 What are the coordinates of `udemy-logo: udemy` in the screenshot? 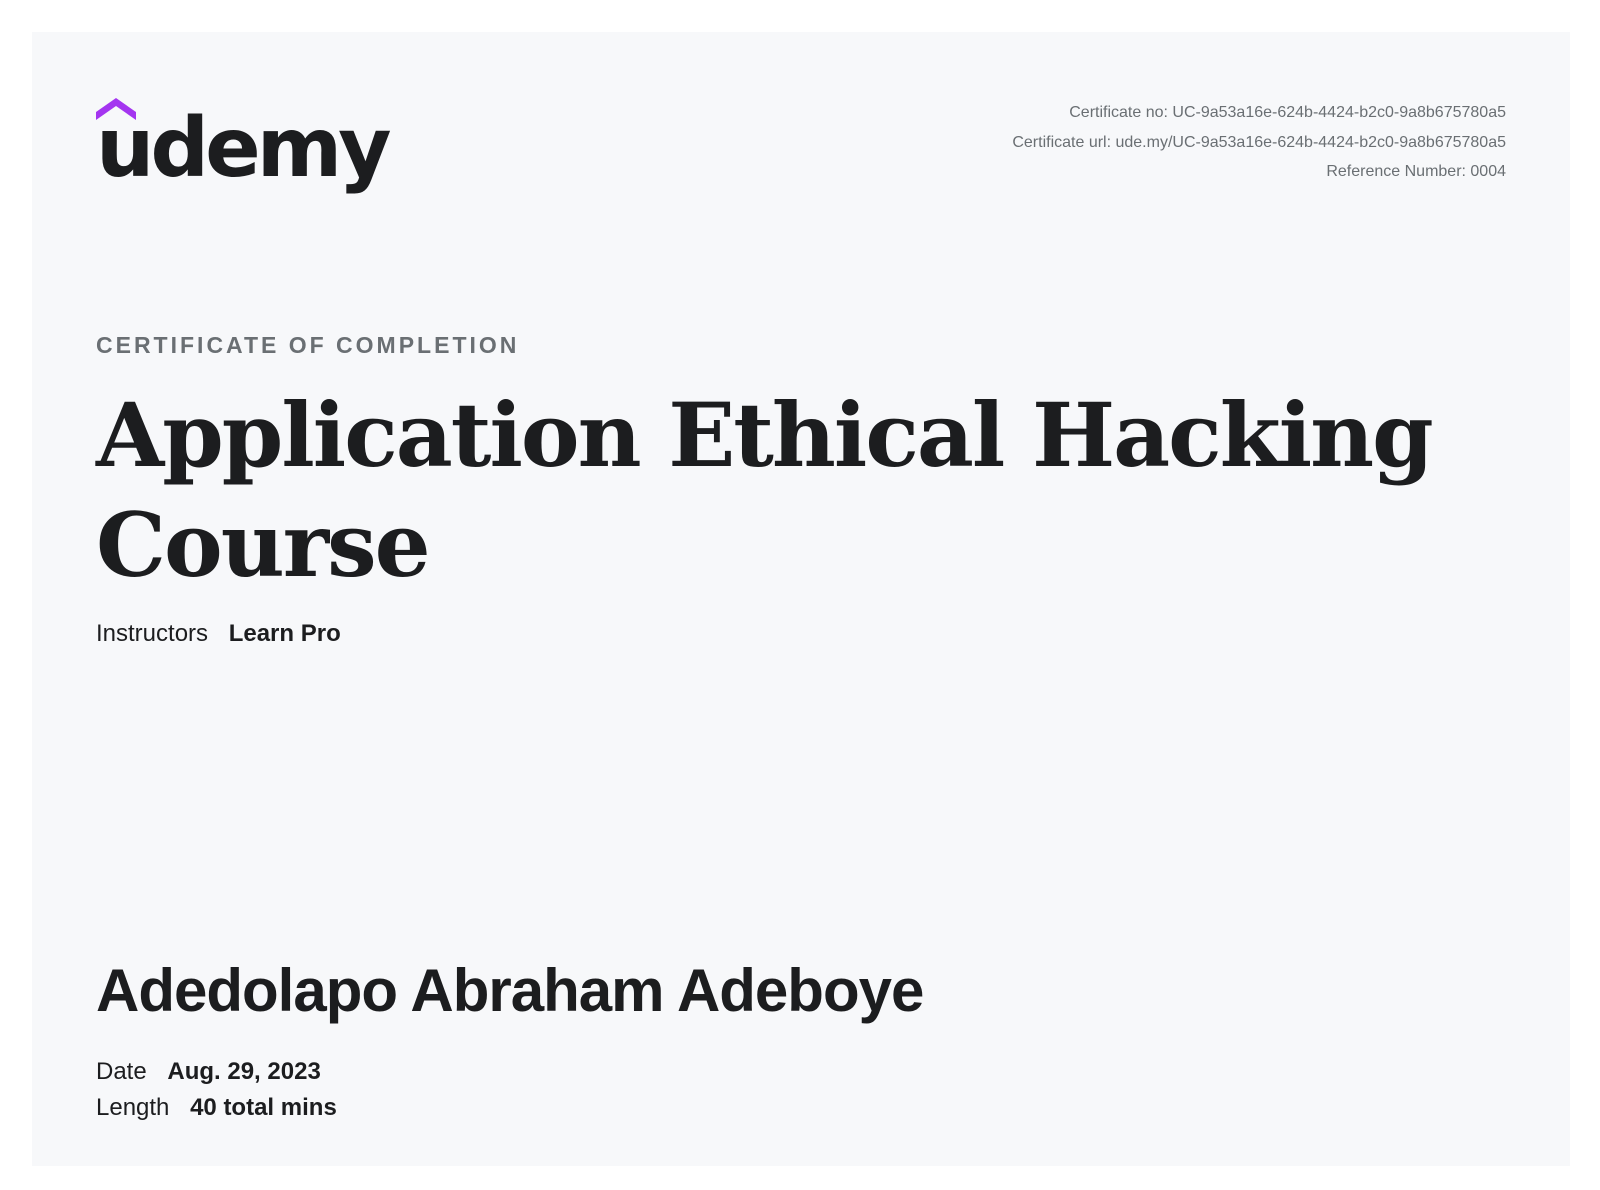 It's located at (244, 151).